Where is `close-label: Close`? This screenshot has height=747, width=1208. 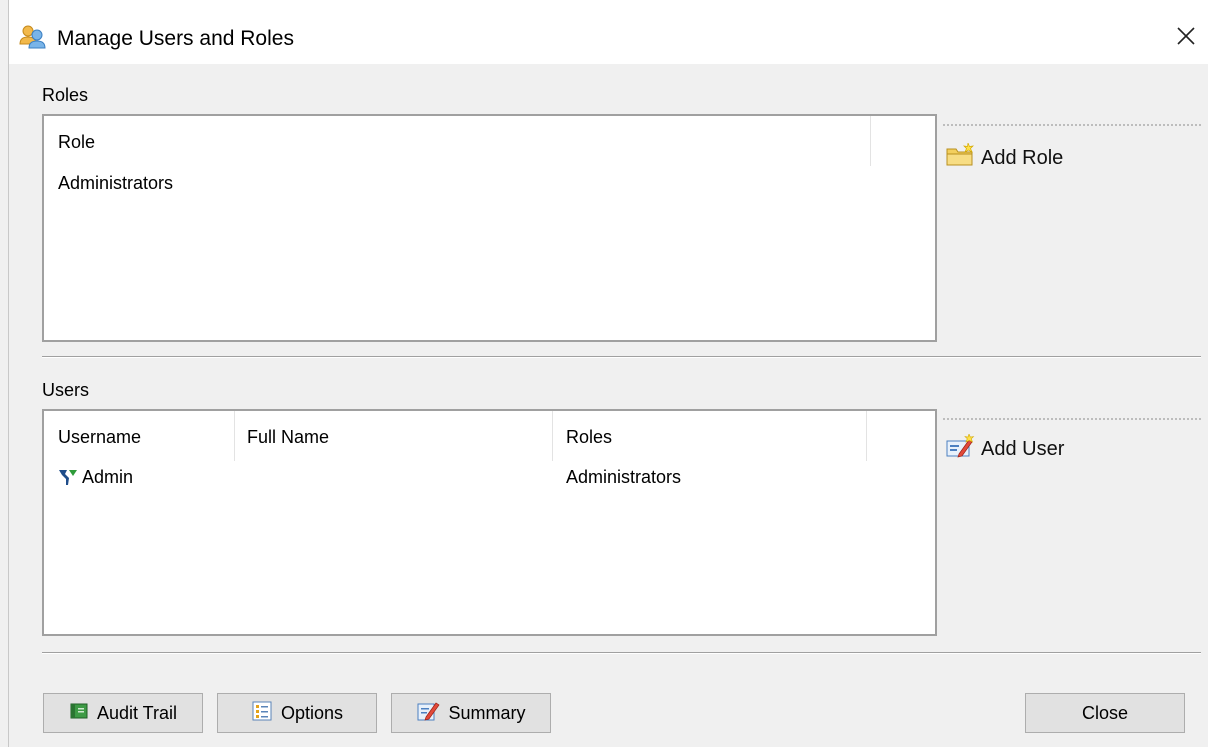
close-label: Close is located at coordinates (1105, 712).